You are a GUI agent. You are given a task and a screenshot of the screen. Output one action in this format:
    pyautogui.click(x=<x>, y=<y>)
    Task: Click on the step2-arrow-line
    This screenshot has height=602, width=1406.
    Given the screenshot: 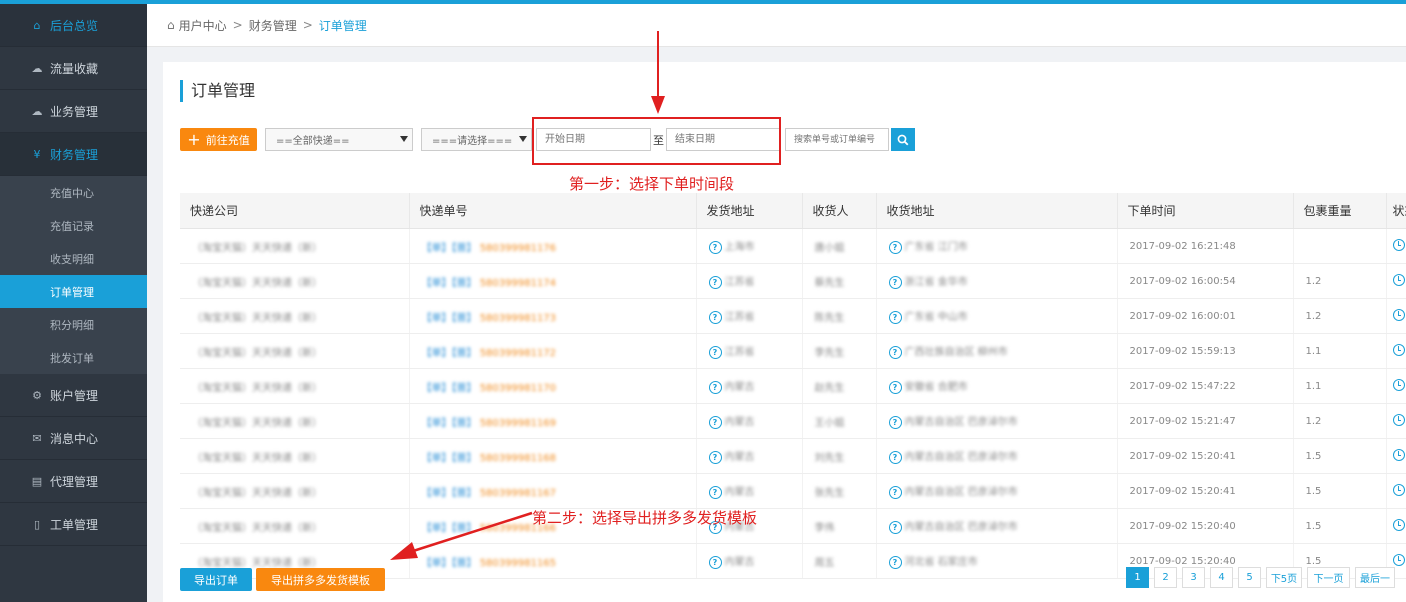 What is the action you would take?
    pyautogui.click(x=471, y=532)
    